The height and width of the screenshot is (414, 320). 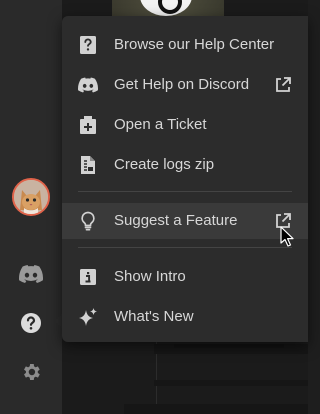 I want to click on menu-item-discord-help: Get Help on Discord, so click(x=185, y=85).